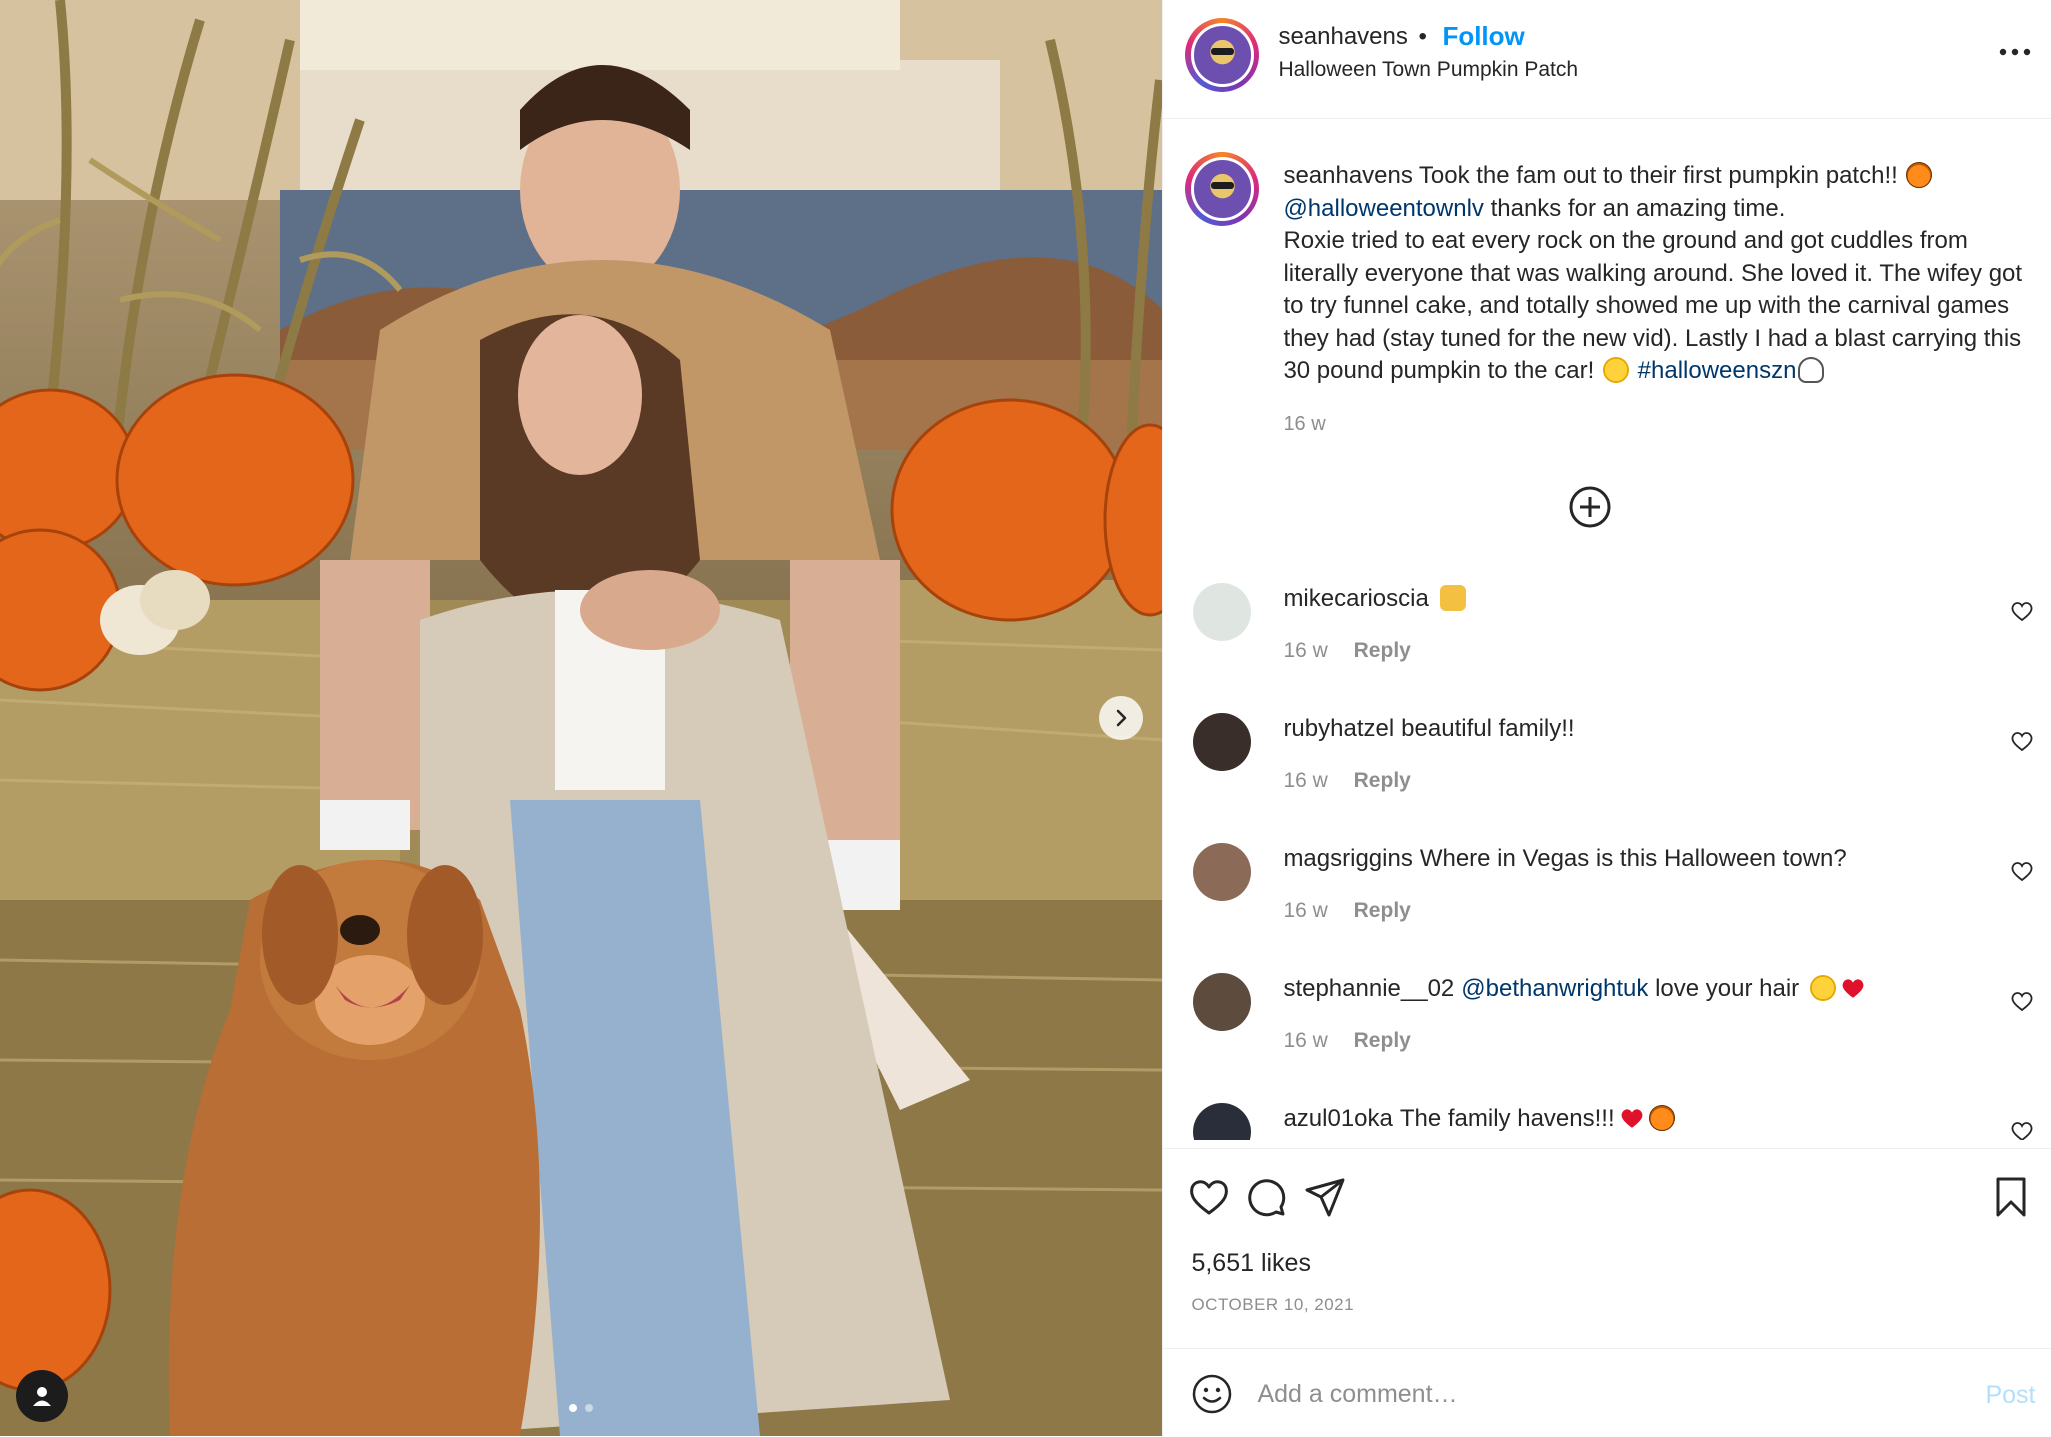 This screenshot has height=1437, width=2051. What do you see at coordinates (1633, 858) in the screenshot?
I see `comment-text: Where in Vegas is this Halloween town?` at bounding box center [1633, 858].